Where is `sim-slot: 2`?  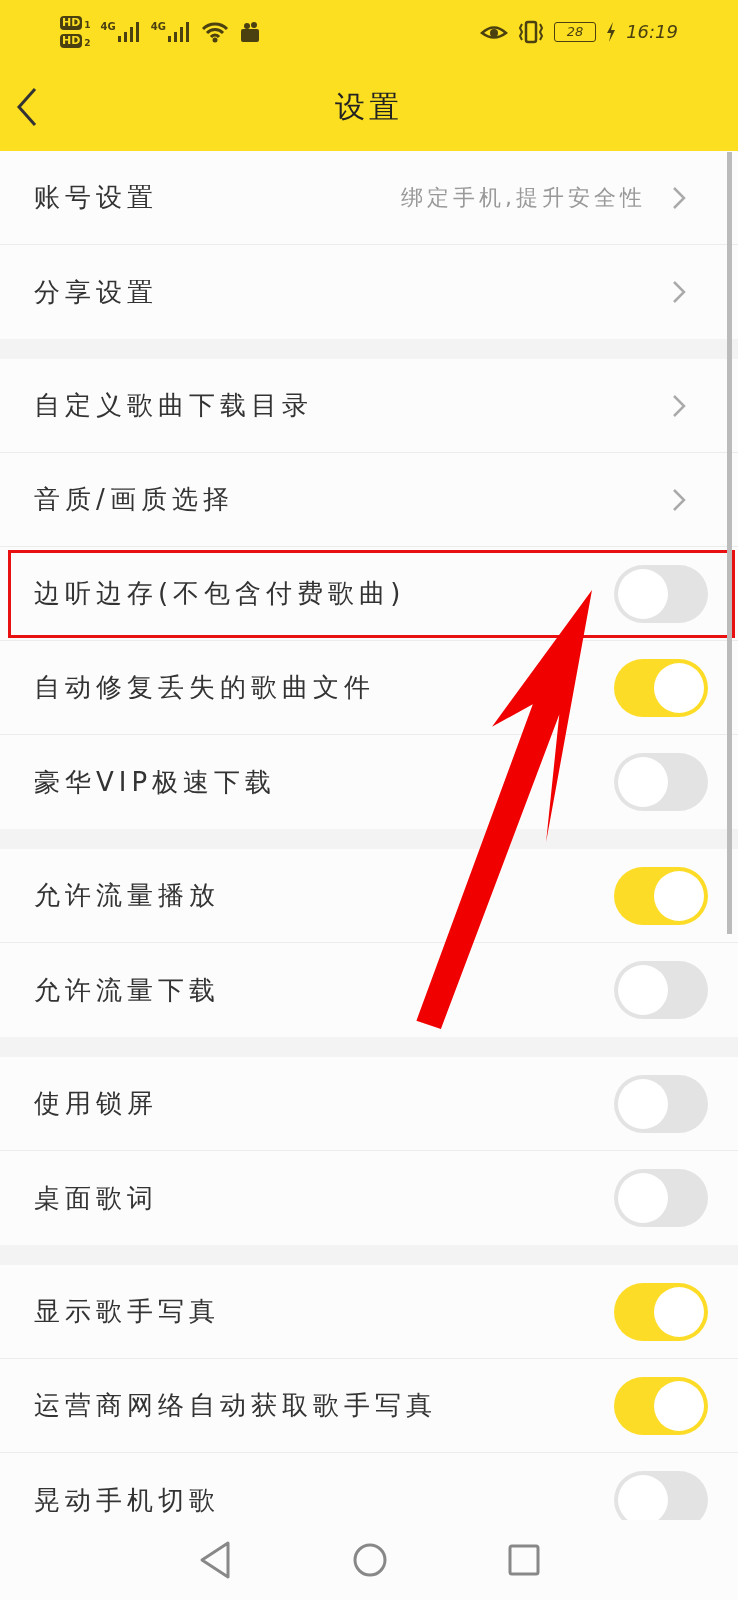
sim-slot: 2 is located at coordinates (87, 42).